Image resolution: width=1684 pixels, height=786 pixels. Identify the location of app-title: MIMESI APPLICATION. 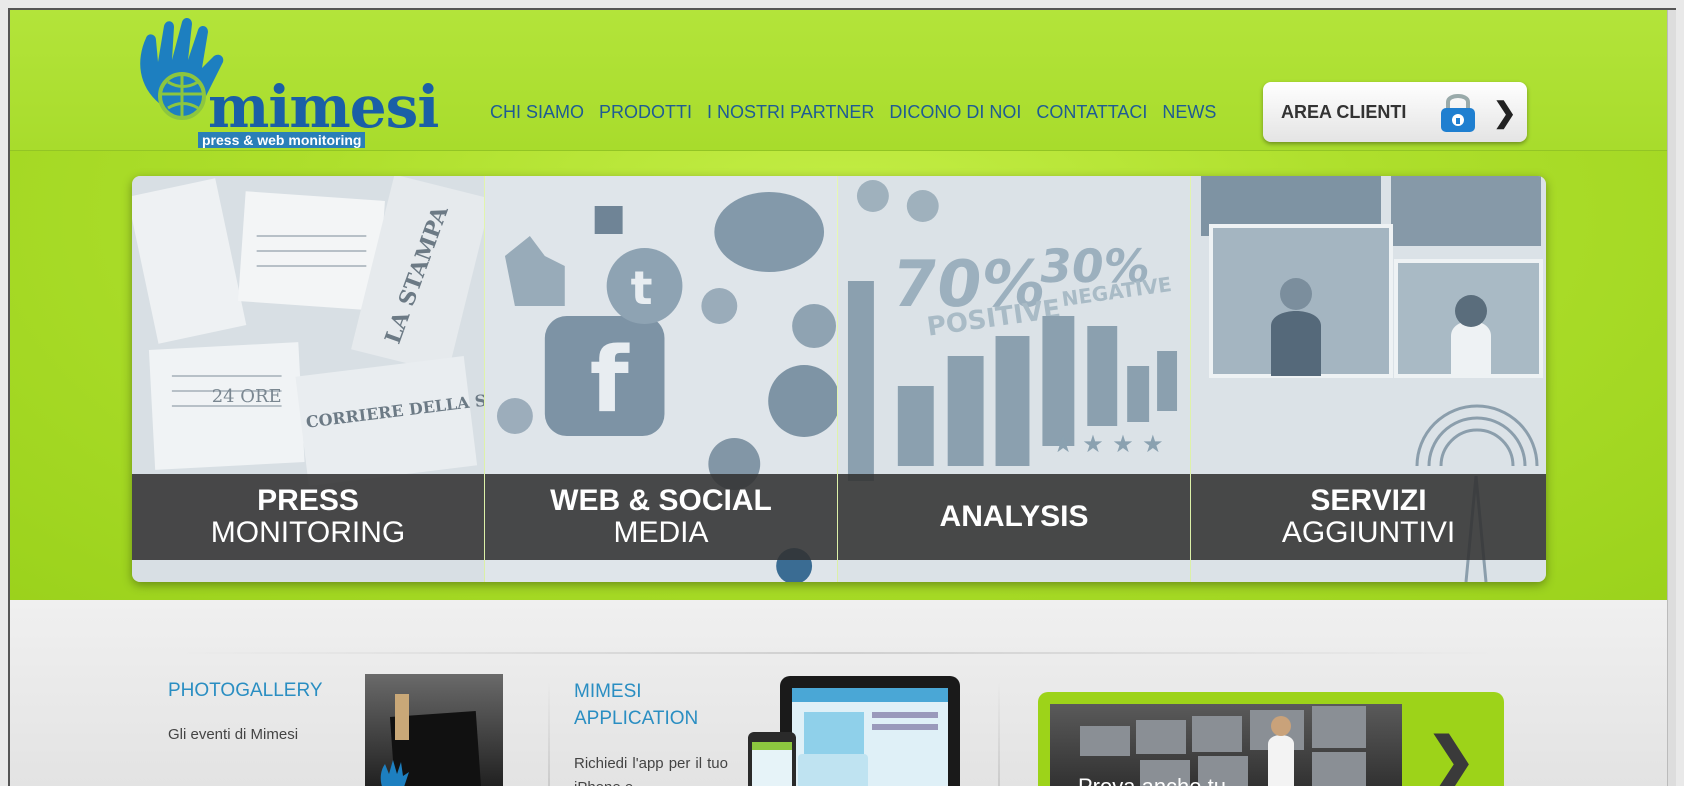
(636, 705).